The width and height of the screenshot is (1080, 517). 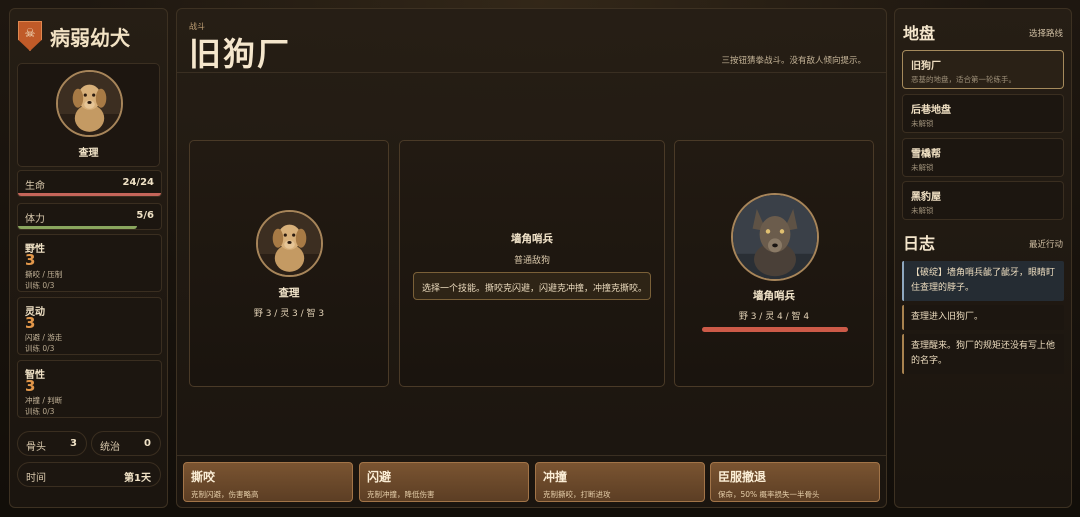 I want to click on enemy-hp-bar, so click(x=775, y=329).